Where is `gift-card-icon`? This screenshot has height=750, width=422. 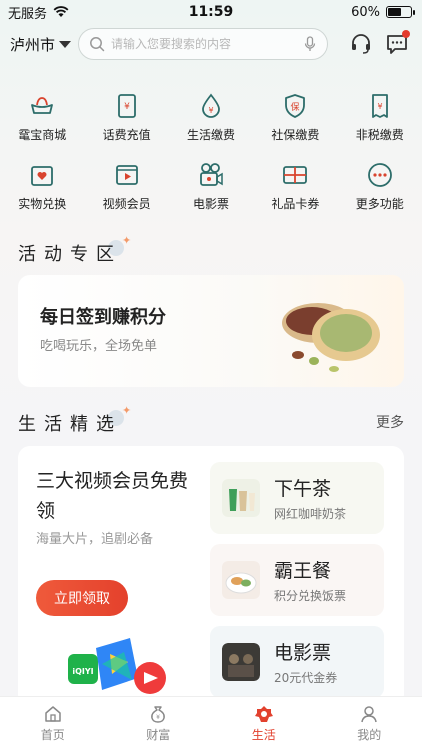 gift-card-icon is located at coordinates (295, 175).